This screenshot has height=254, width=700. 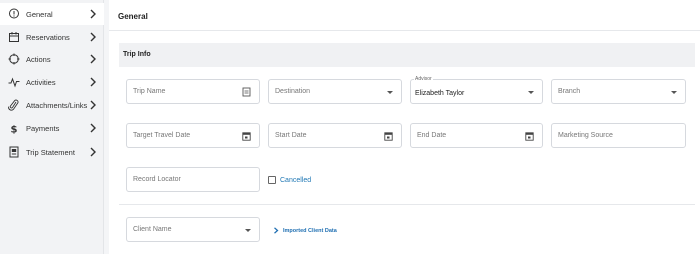 What do you see at coordinates (440, 93) in the screenshot?
I see `advisor-value: Elizabeth Taylor` at bounding box center [440, 93].